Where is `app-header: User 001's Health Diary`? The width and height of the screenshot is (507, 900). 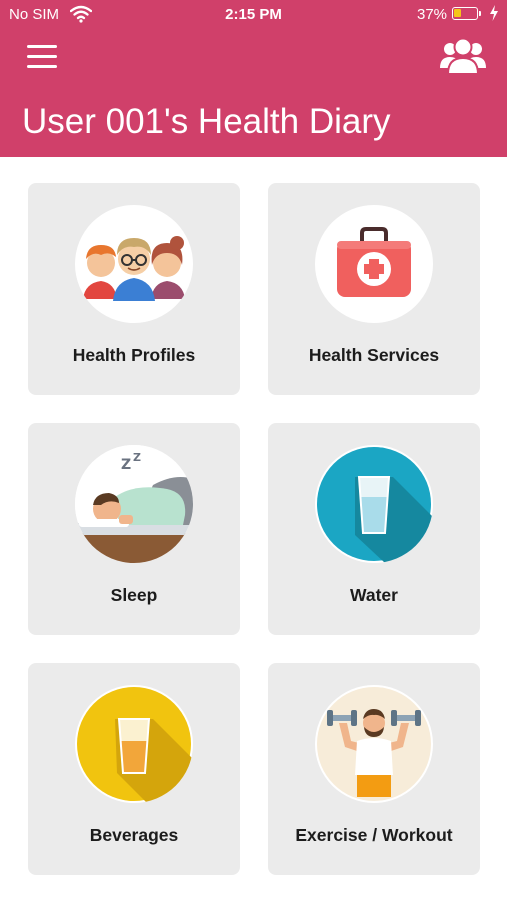 app-header: User 001's Health Diary is located at coordinates (253, 93).